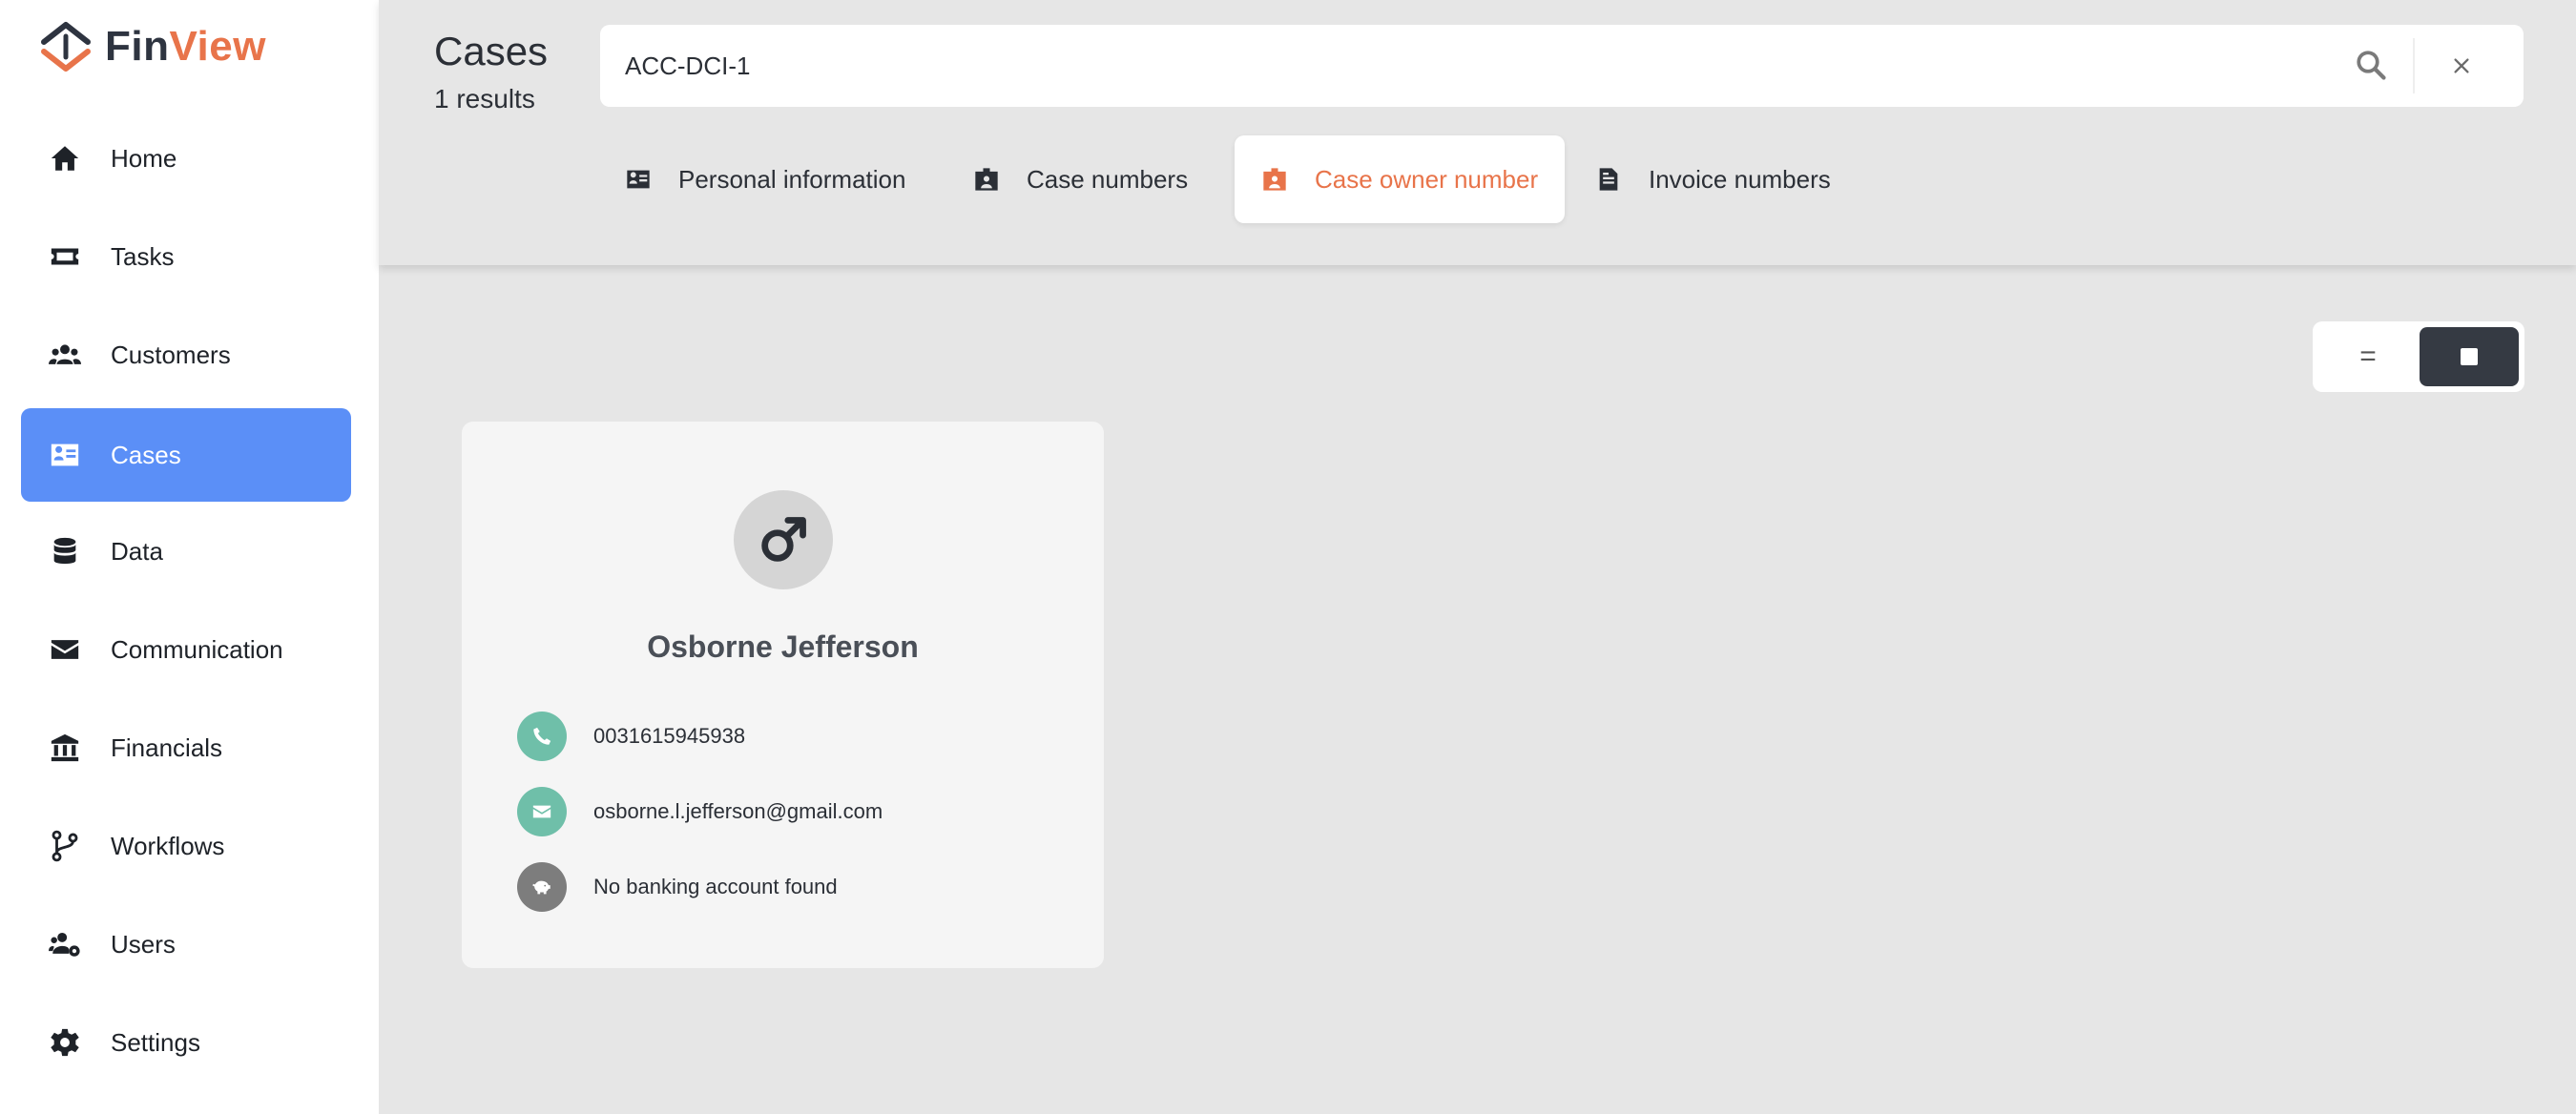 The width and height of the screenshot is (2576, 1114). Describe the element at coordinates (715, 886) in the screenshot. I see `bank-account-status: No banking account found` at that location.